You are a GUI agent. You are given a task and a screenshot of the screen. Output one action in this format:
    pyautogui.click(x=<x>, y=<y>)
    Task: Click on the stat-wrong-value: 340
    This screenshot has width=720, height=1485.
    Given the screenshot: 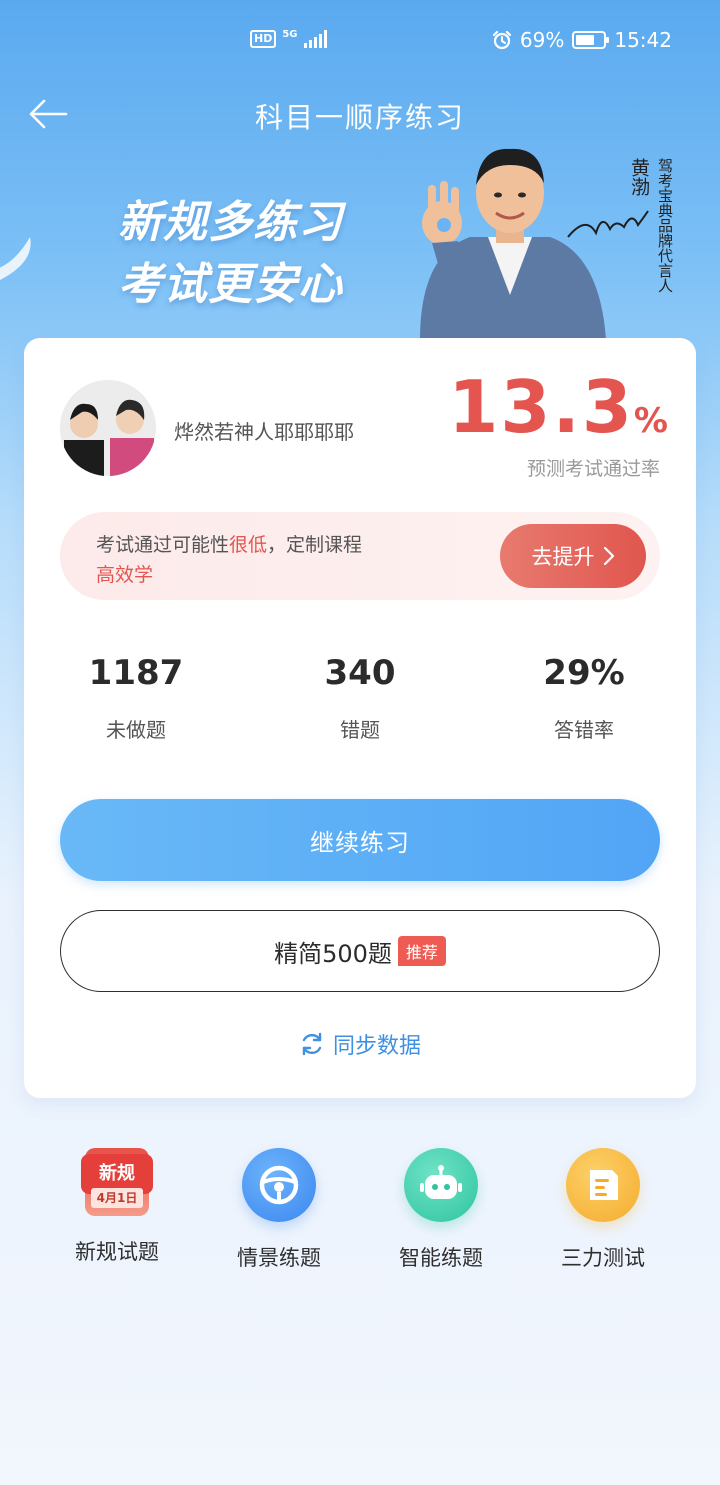 What is the action you would take?
    pyautogui.click(x=360, y=673)
    